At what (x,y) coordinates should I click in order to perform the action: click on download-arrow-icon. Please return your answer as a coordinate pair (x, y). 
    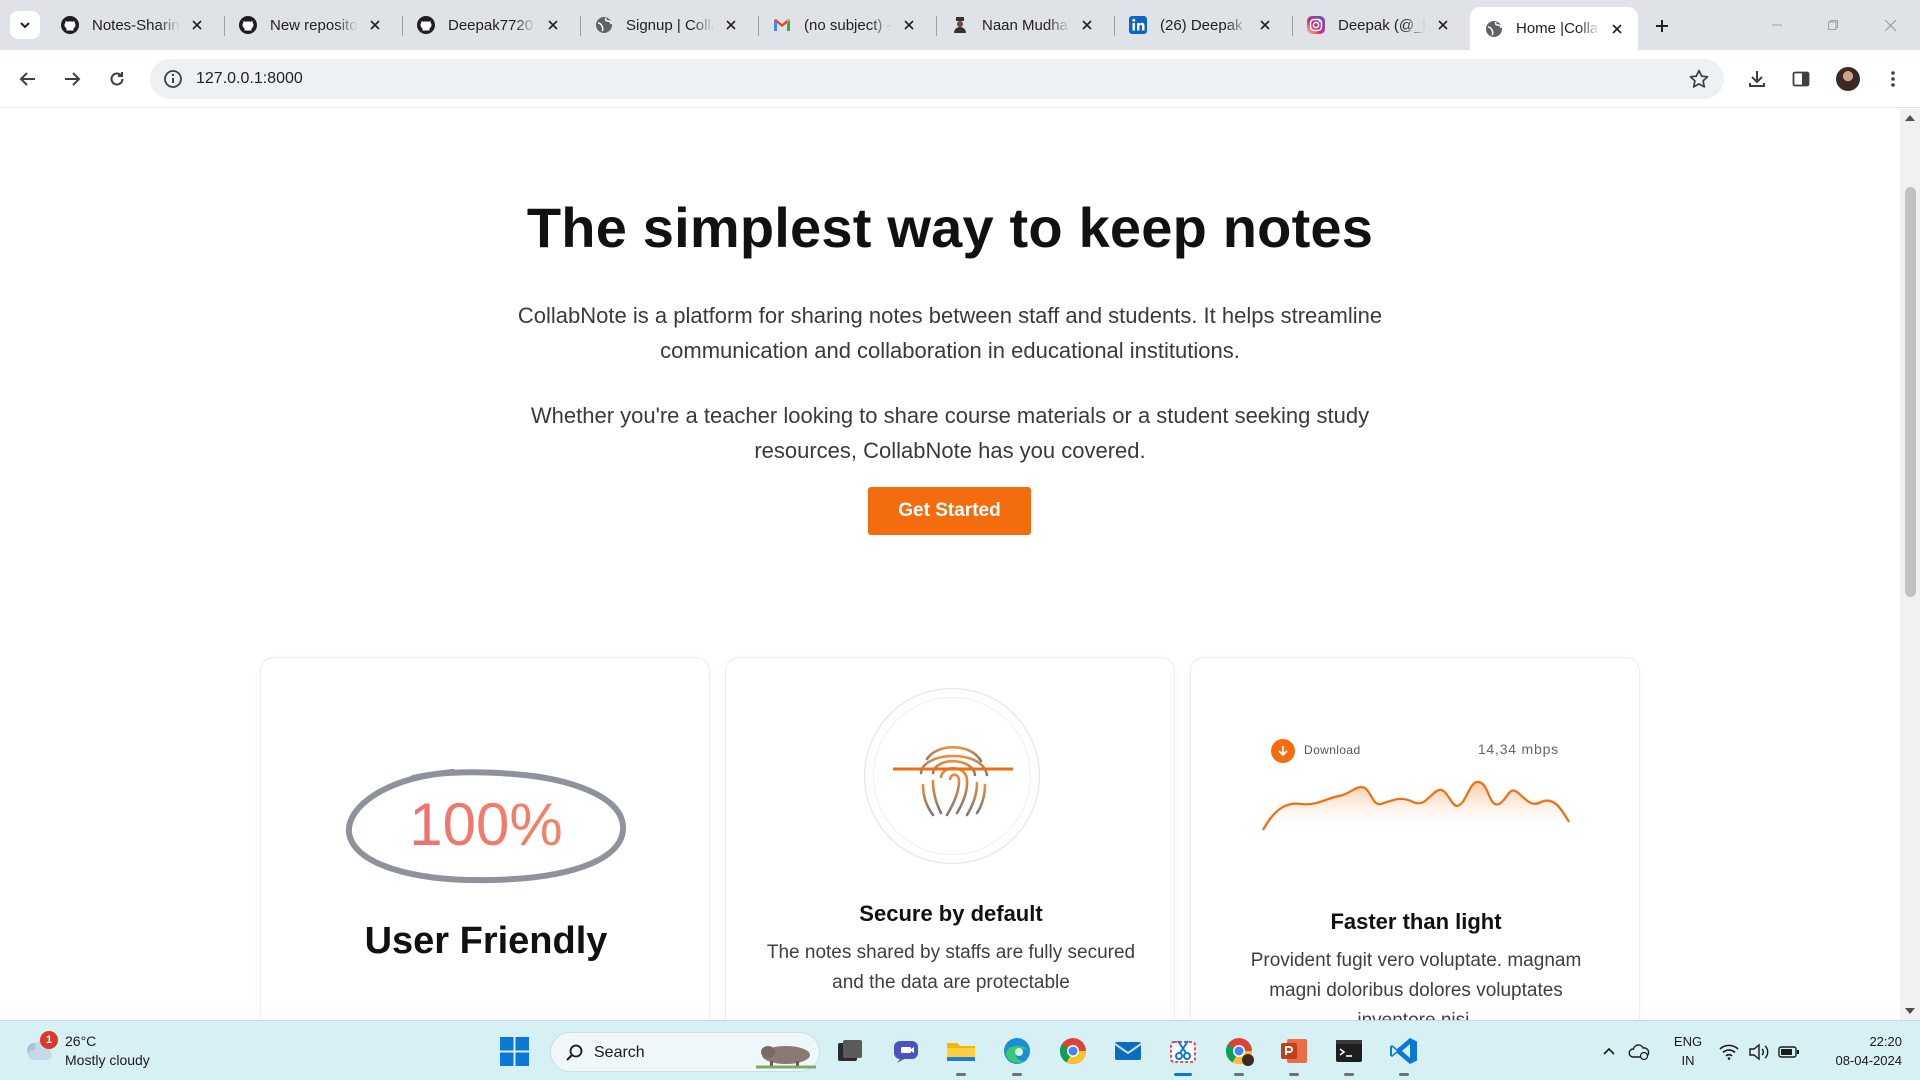
    Looking at the image, I should click on (1283, 751).